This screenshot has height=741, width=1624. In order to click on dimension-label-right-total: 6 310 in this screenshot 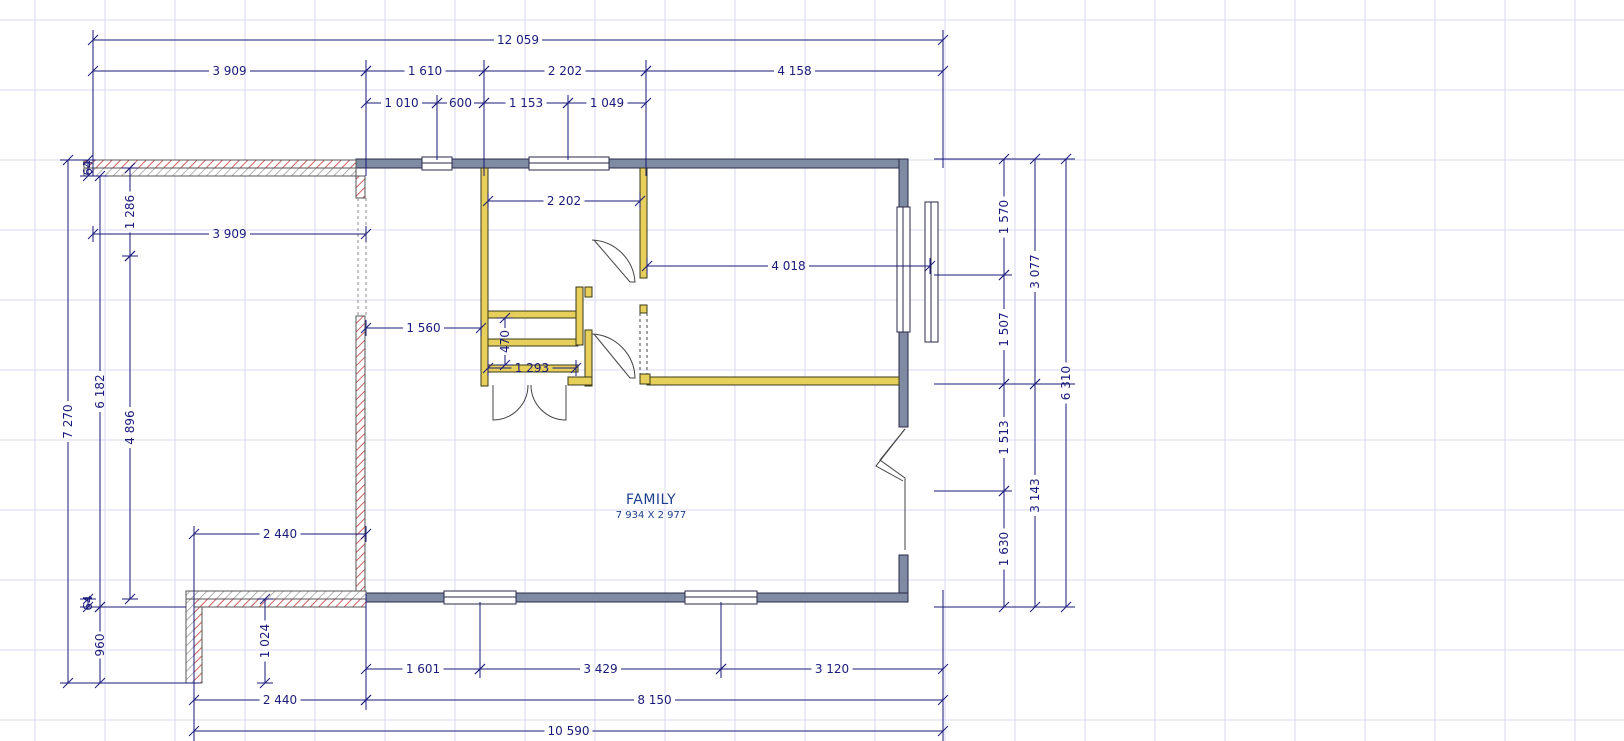, I will do `click(1066, 383)`.